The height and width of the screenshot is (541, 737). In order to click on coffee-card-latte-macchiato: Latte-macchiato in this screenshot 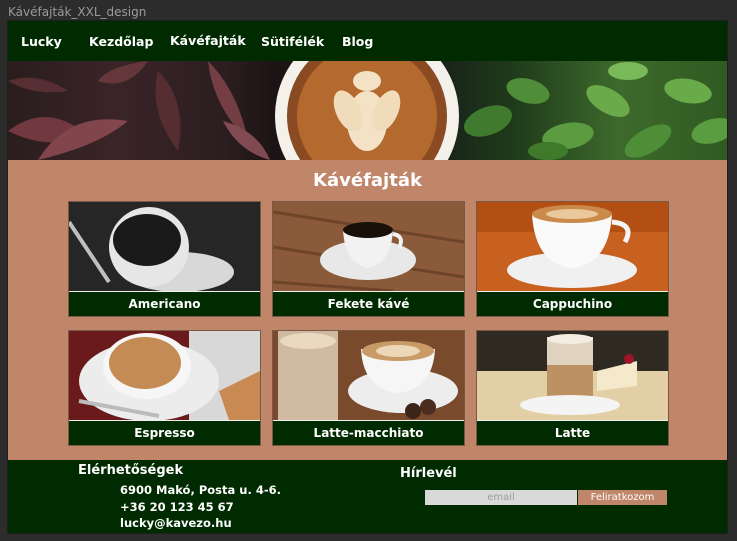, I will do `click(368, 388)`.